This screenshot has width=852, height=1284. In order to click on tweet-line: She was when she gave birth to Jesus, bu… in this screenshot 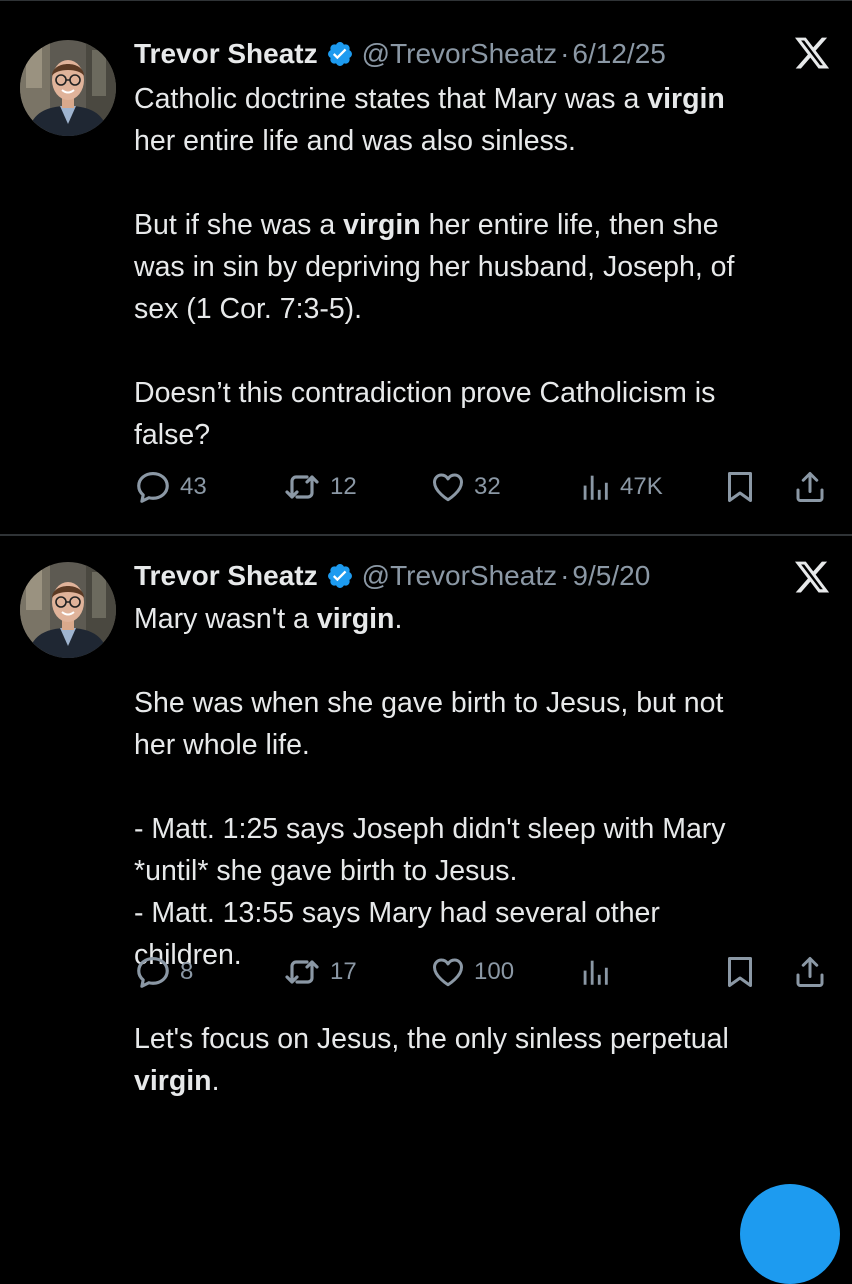, I will do `click(484, 703)`.